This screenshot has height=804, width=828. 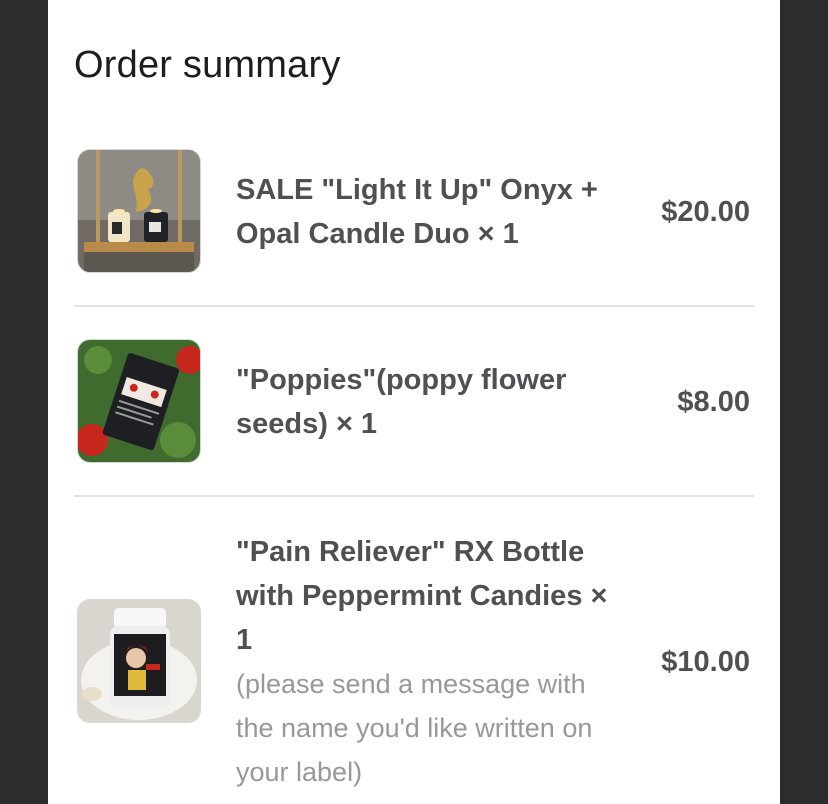 What do you see at coordinates (207, 65) in the screenshot?
I see `order-summary-title: Order summary` at bounding box center [207, 65].